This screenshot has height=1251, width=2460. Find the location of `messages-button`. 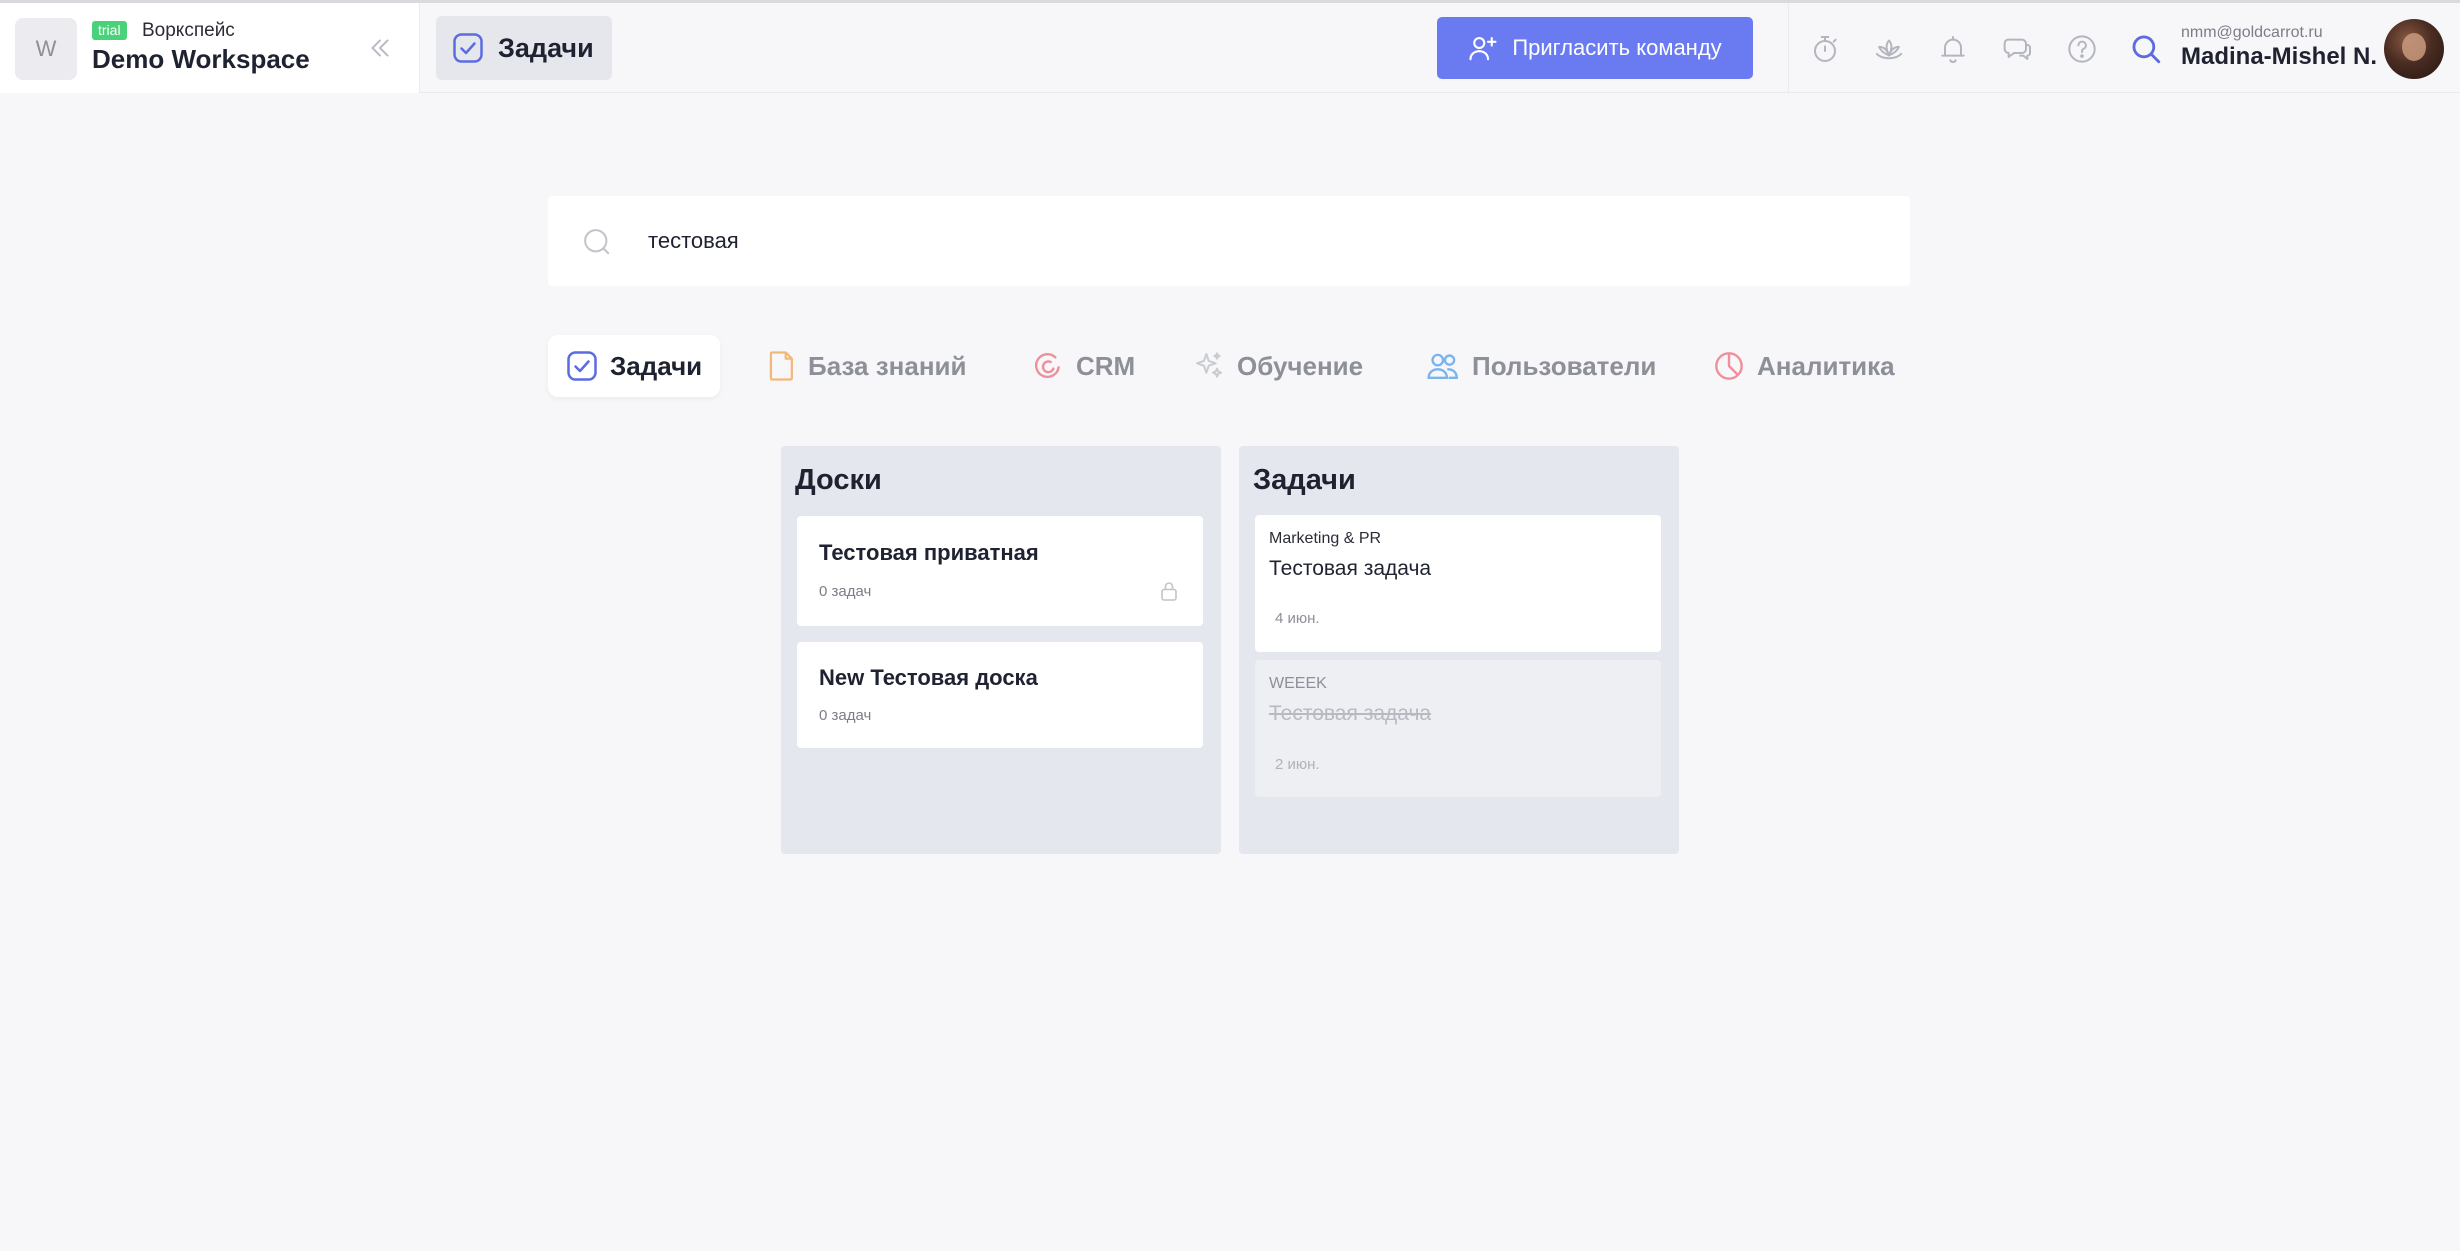

messages-button is located at coordinates (2018, 49).